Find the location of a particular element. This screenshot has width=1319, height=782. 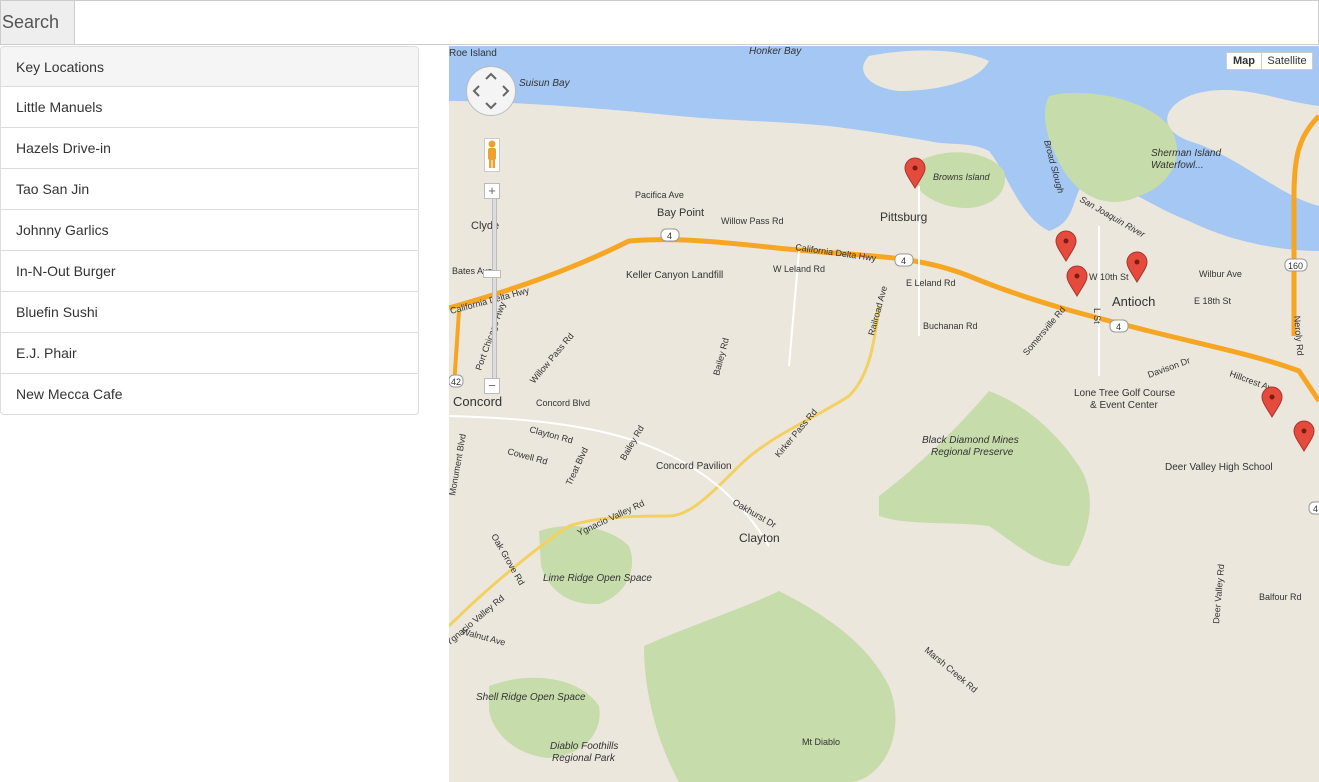

map-label: Marsh Creek Rd is located at coordinates (951, 670).